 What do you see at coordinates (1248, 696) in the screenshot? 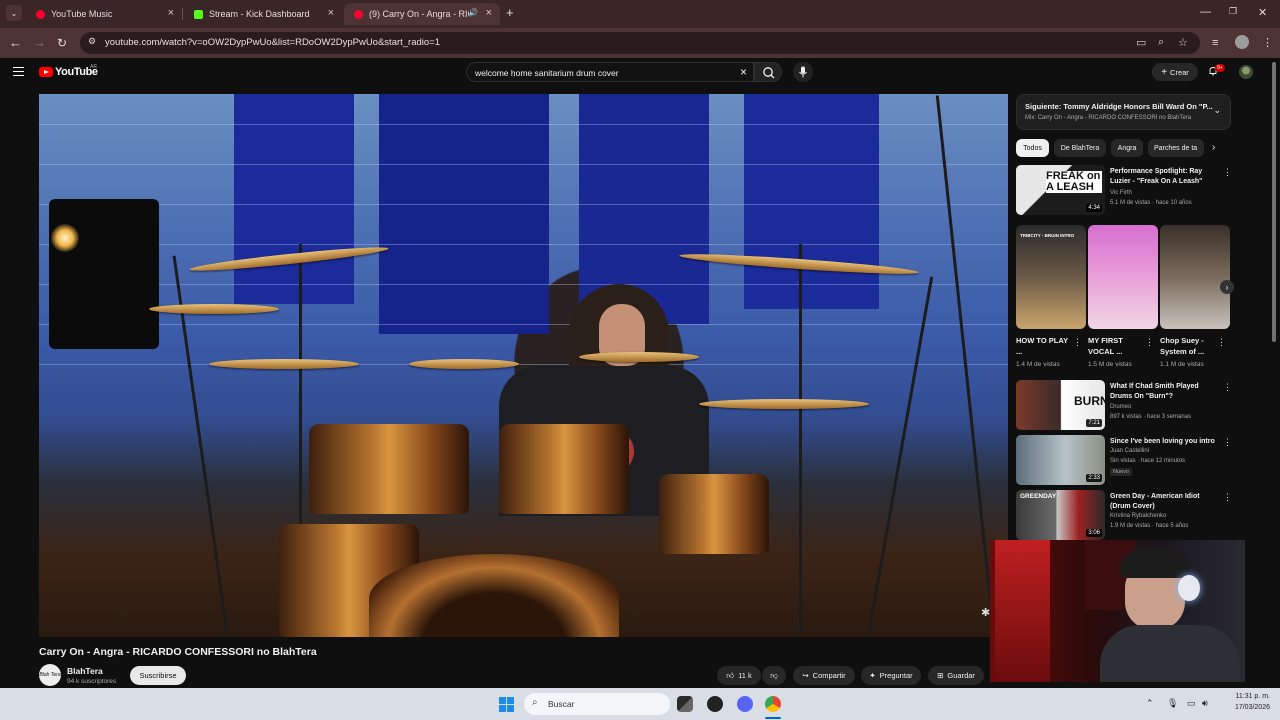
I see `clock-time: 11:31 p. m.` at bounding box center [1248, 696].